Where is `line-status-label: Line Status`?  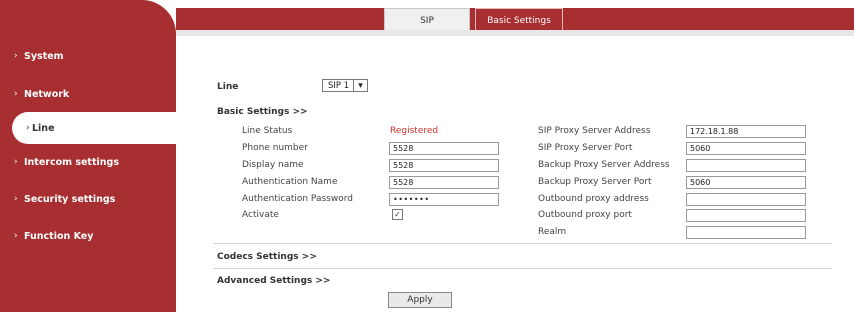 line-status-label: Line Status is located at coordinates (267, 131).